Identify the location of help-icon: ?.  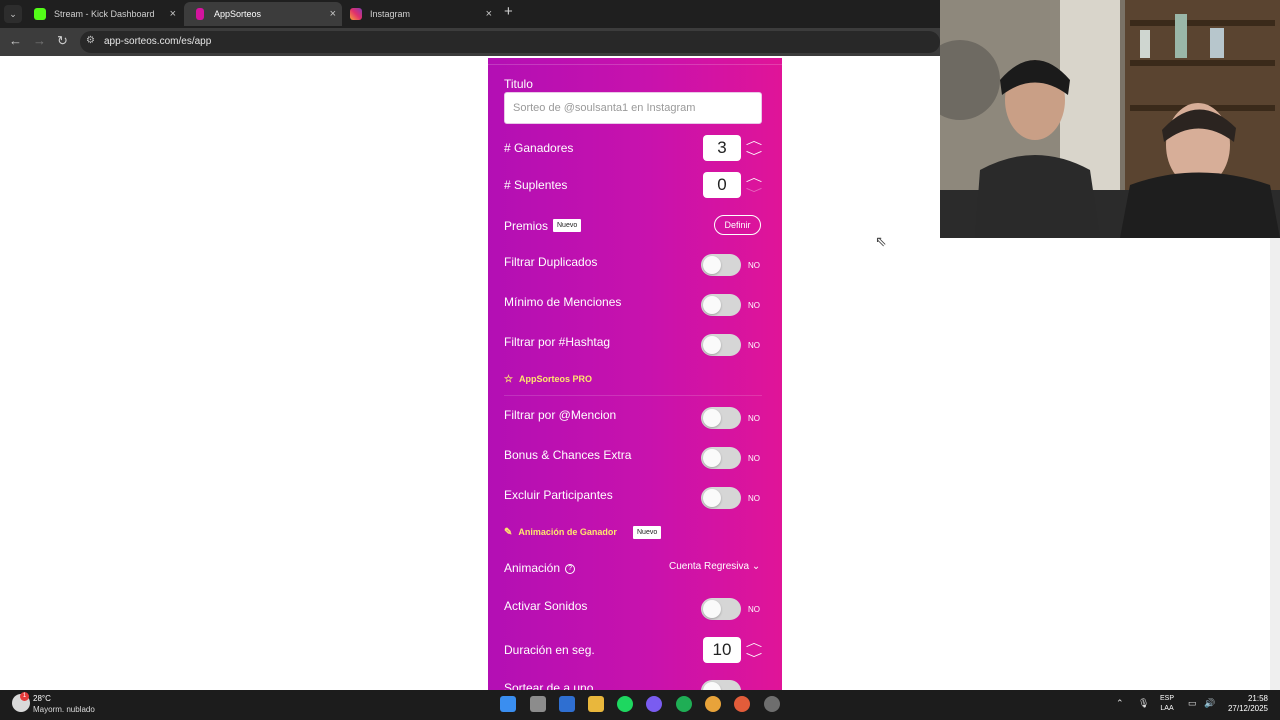
(570, 568).